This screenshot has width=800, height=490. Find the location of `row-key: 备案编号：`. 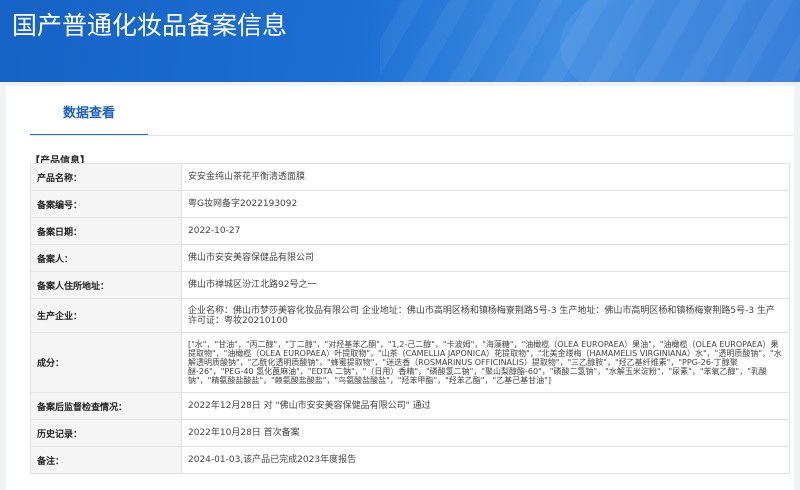

row-key: 备案编号： is located at coordinates (106, 204).